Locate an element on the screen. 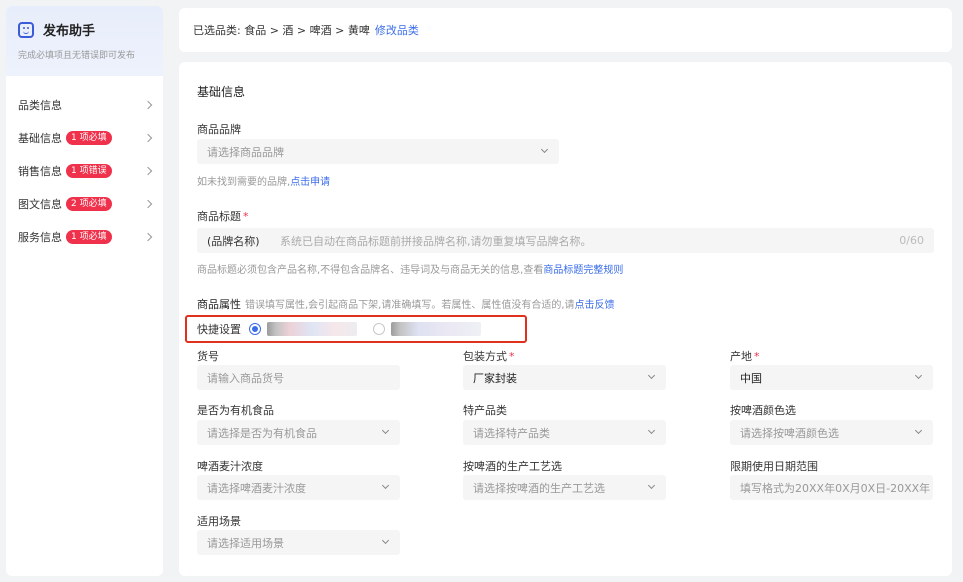  process-label: 按啤酒的生产工艺选 is located at coordinates (512, 466).